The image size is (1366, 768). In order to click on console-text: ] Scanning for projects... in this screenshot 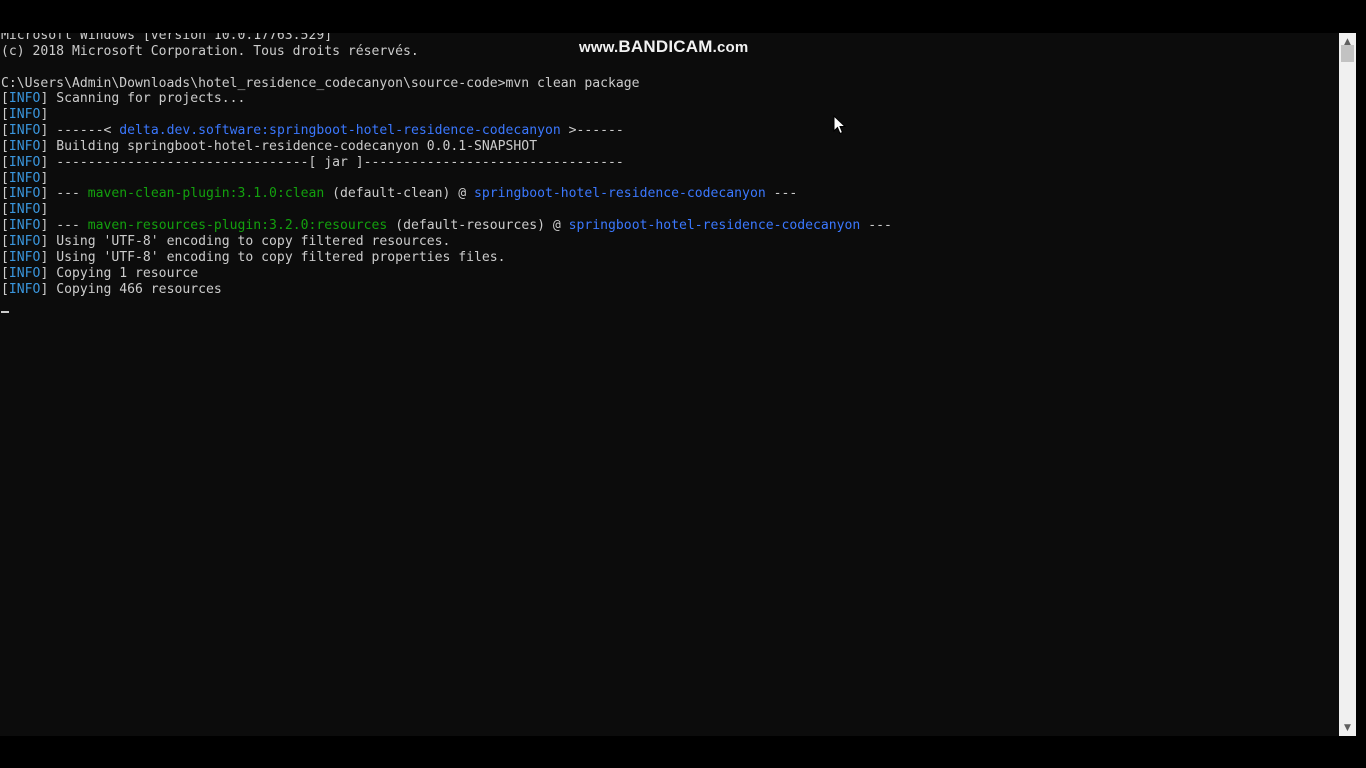, I will do `click(143, 99)`.